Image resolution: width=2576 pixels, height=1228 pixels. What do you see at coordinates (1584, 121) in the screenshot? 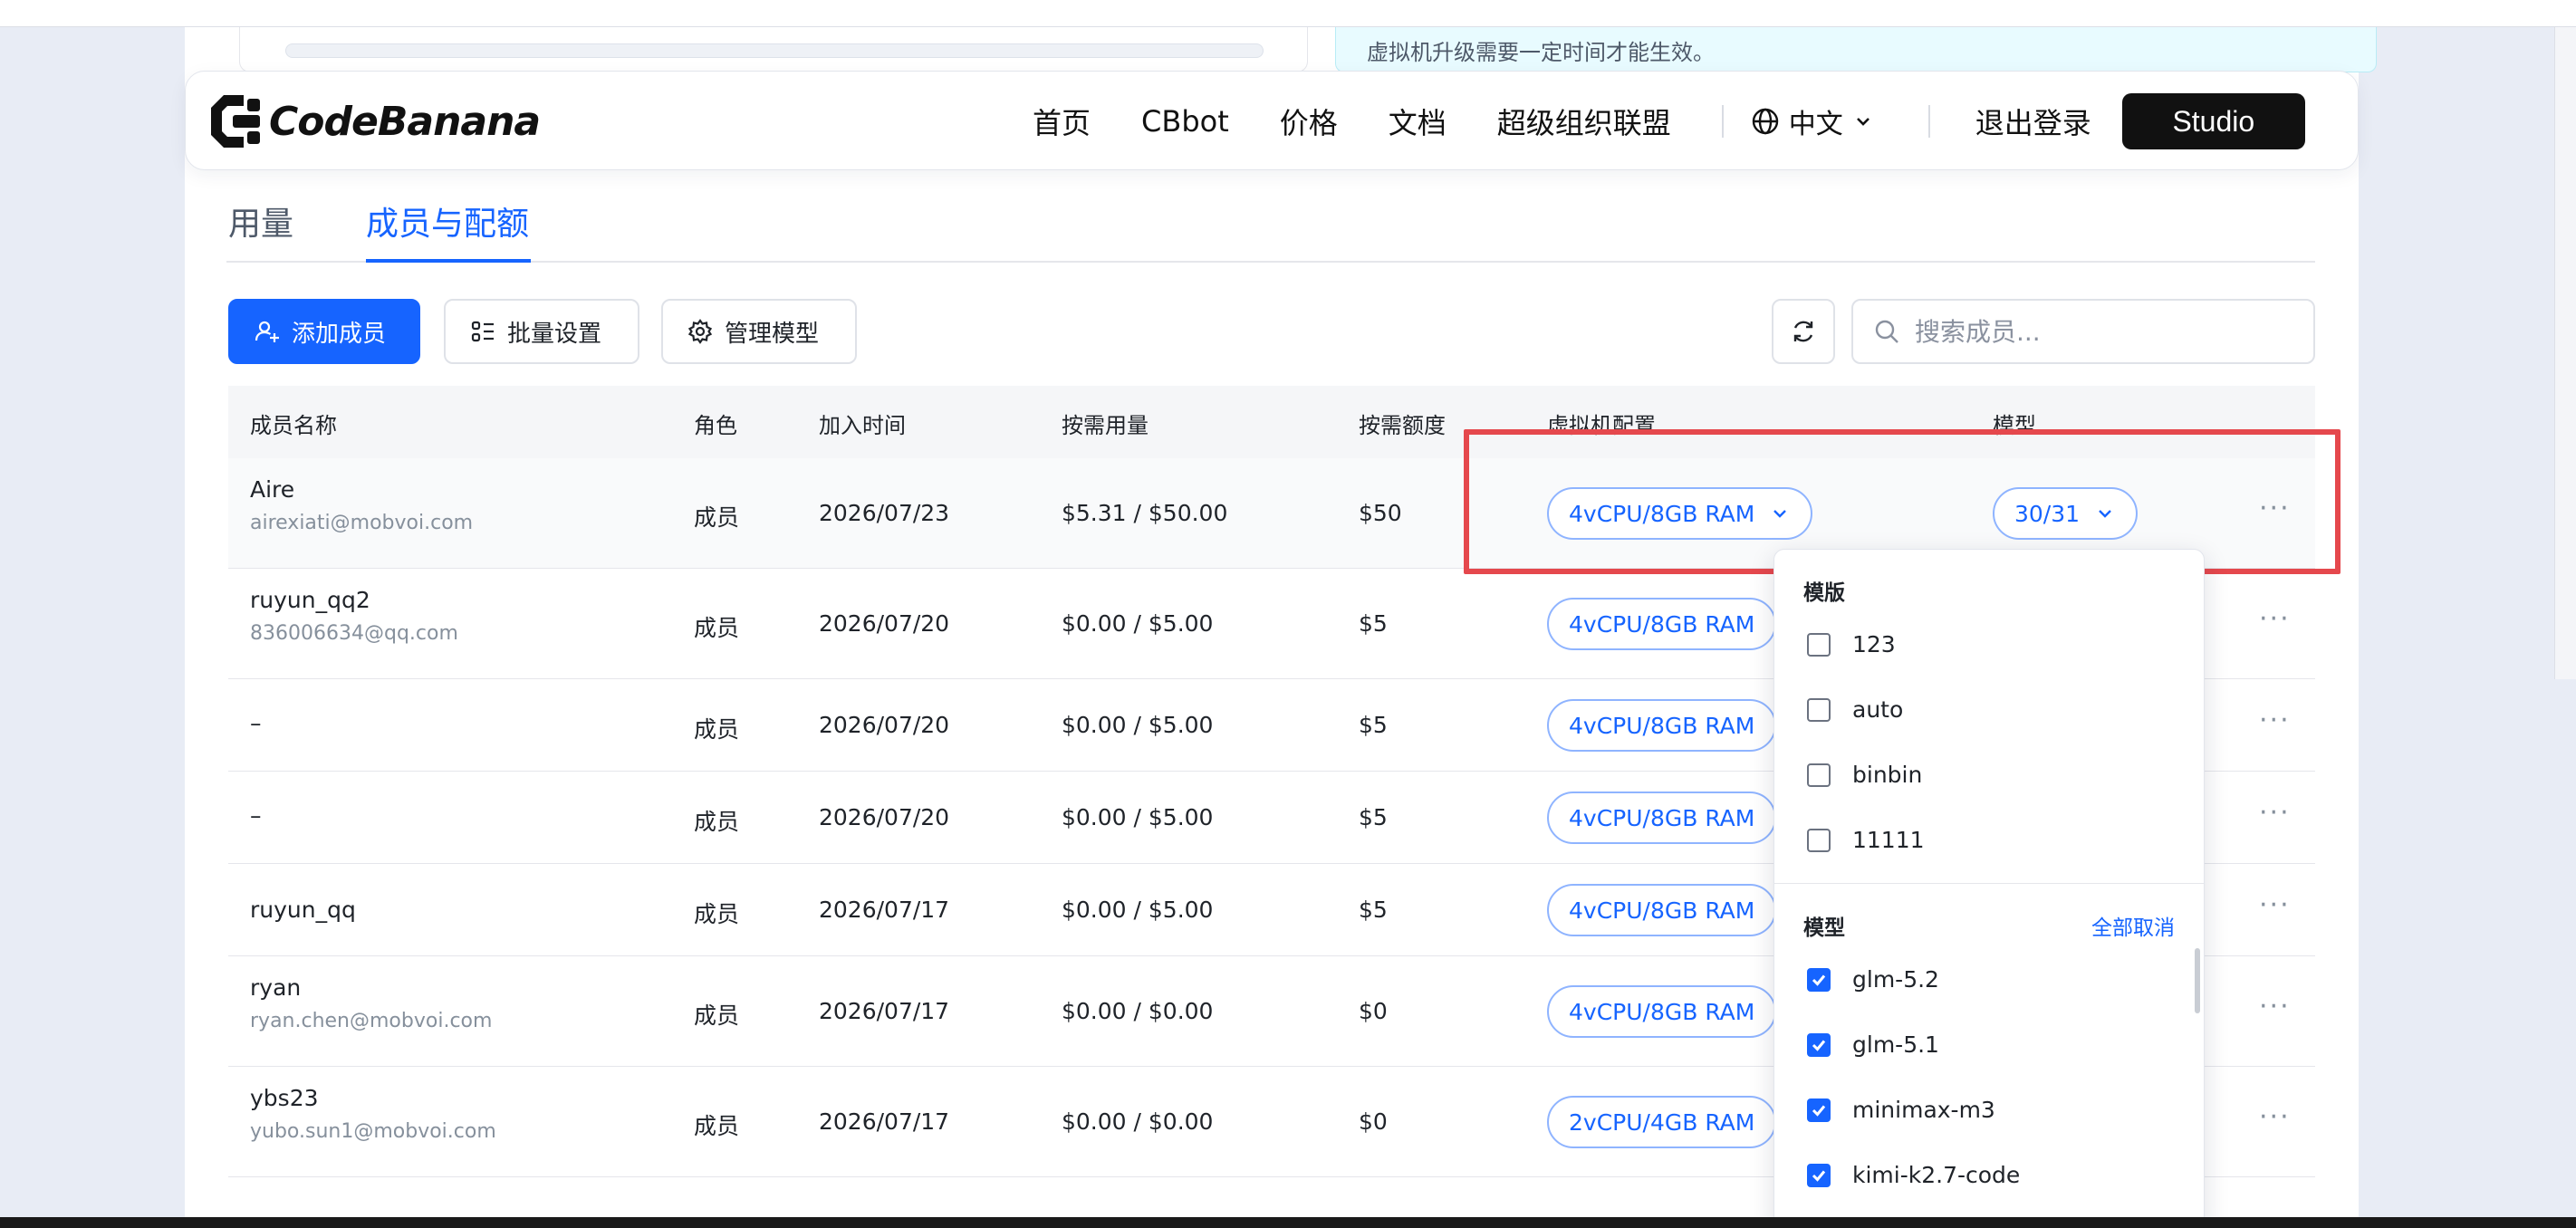
I see `nav-link-alliance: 超级组织联盟` at bounding box center [1584, 121].